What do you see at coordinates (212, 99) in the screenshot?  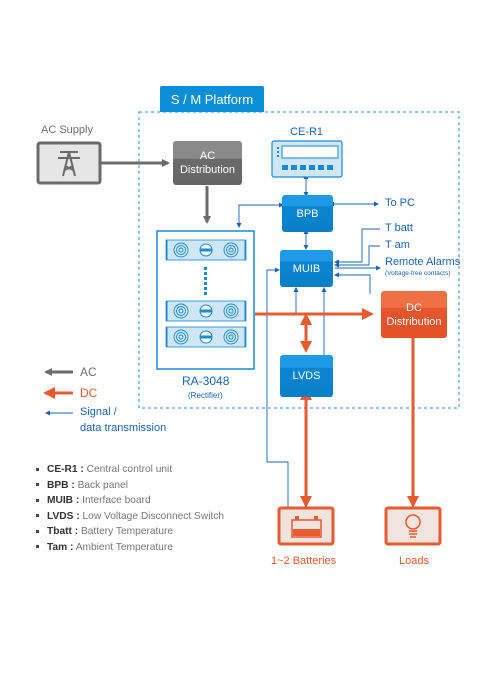 I see `platform-title: S / M Platform` at bounding box center [212, 99].